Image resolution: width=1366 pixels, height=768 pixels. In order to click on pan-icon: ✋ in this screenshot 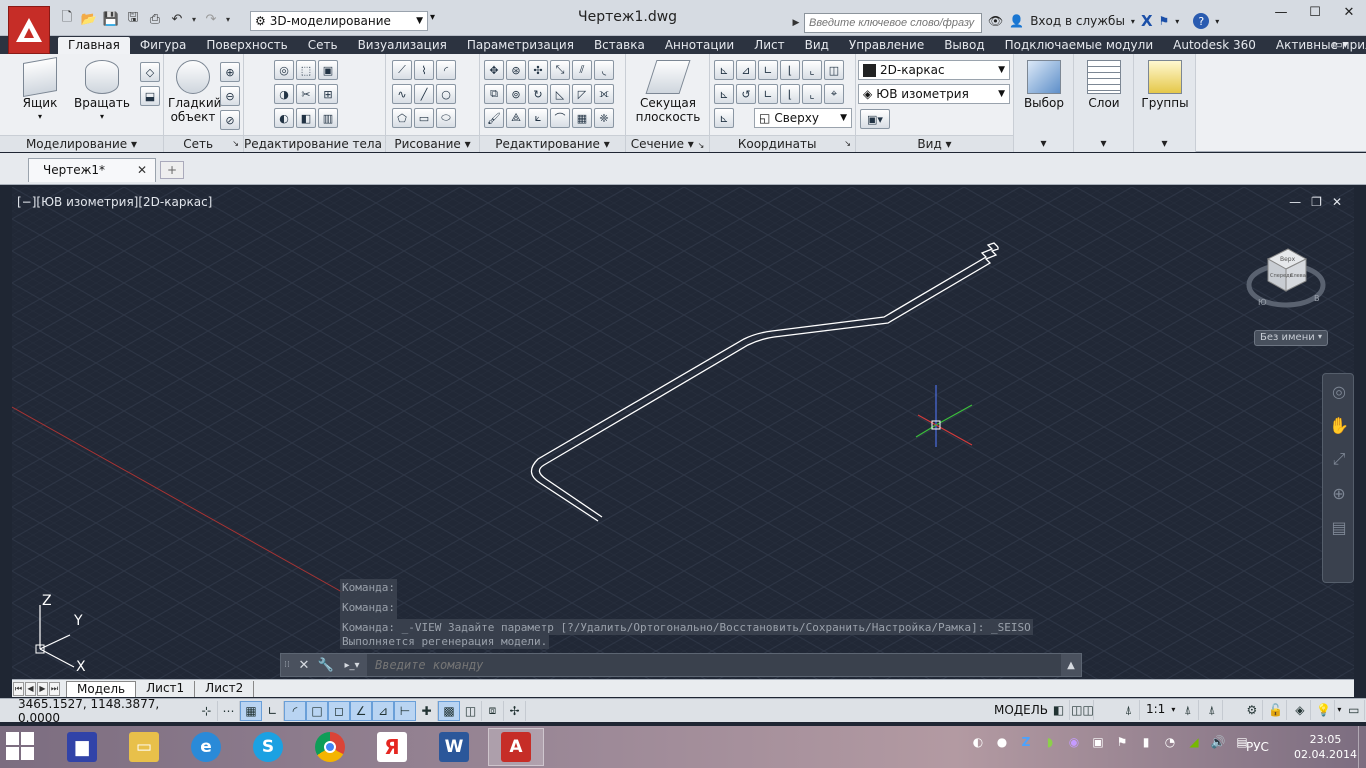, I will do `click(1338, 425)`.